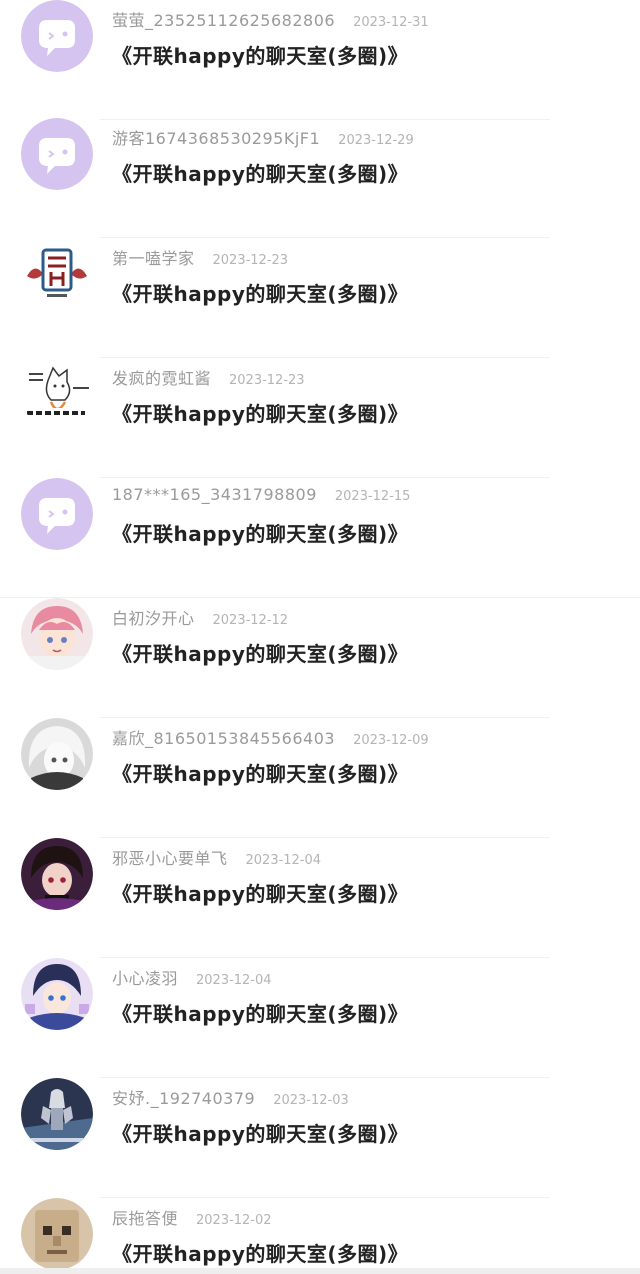 Image resolution: width=640 pixels, height=1274 pixels. What do you see at coordinates (192, 977) in the screenshot?
I see `message-meta: 小心凌羽 2023-12-04` at bounding box center [192, 977].